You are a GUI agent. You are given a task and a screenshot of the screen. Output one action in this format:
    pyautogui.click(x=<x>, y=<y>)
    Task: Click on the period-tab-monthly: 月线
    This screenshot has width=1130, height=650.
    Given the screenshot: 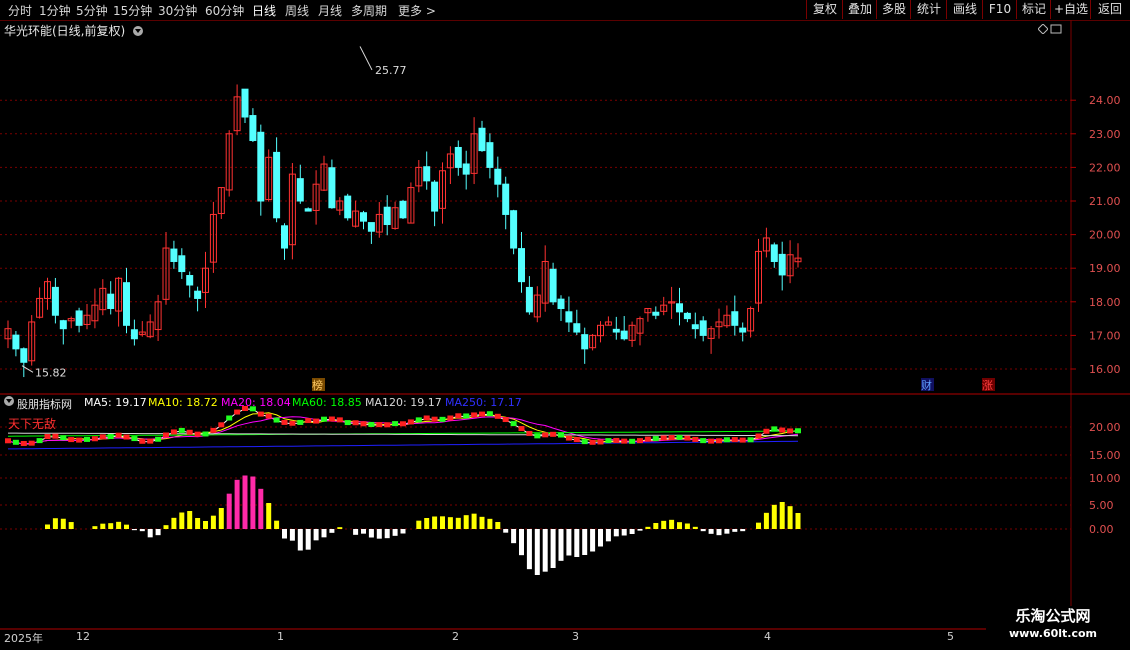 What is the action you would take?
    pyautogui.click(x=330, y=10)
    